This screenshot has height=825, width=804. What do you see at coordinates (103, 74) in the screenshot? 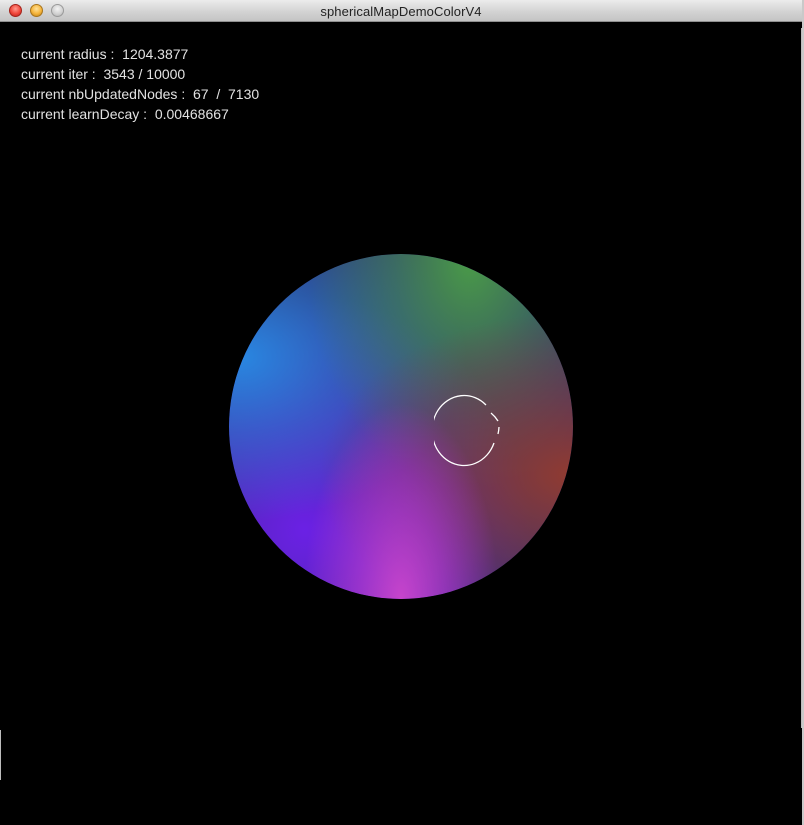
I see `iteration-readout: current iter : 3543 / 10000` at bounding box center [103, 74].